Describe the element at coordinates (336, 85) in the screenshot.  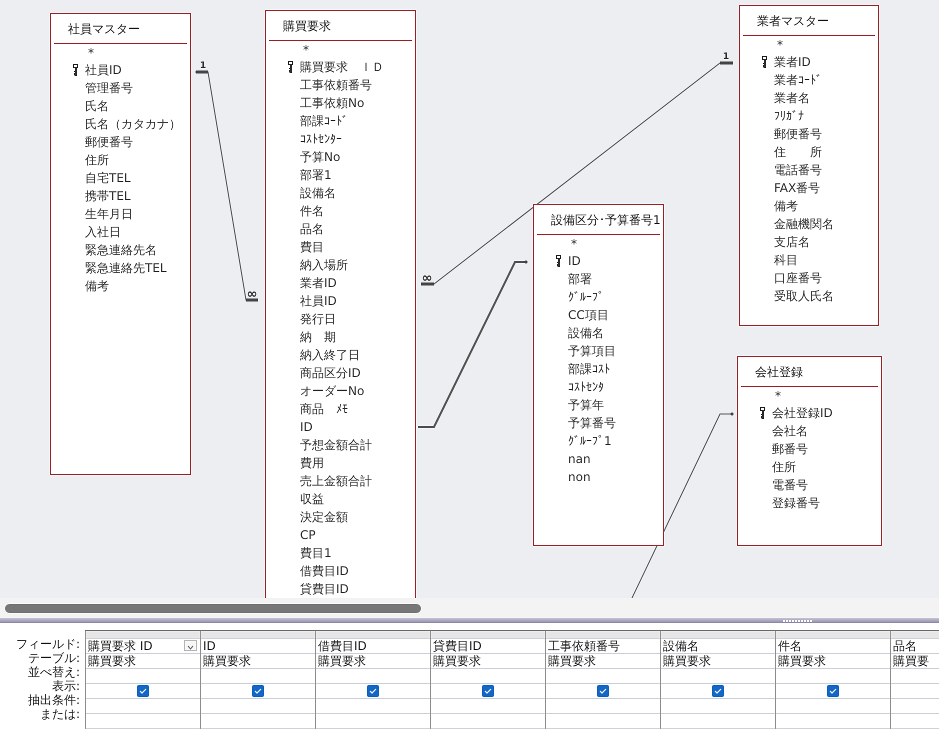
I see `field-name: 工事依頼番号` at that location.